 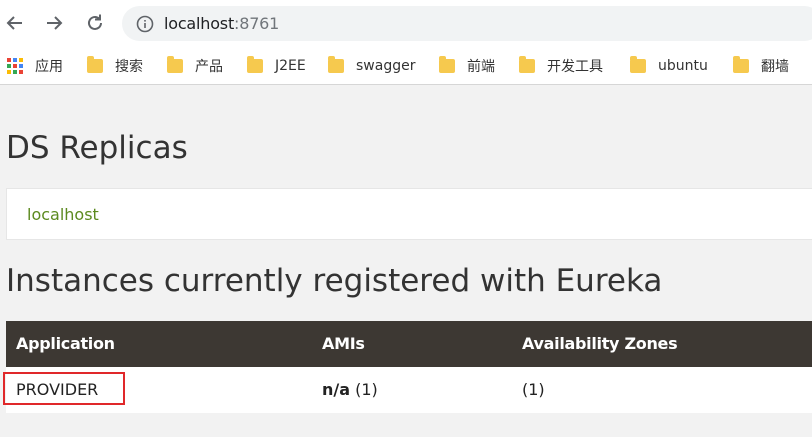 I want to click on arrow-right-icon, so click(x=55, y=23).